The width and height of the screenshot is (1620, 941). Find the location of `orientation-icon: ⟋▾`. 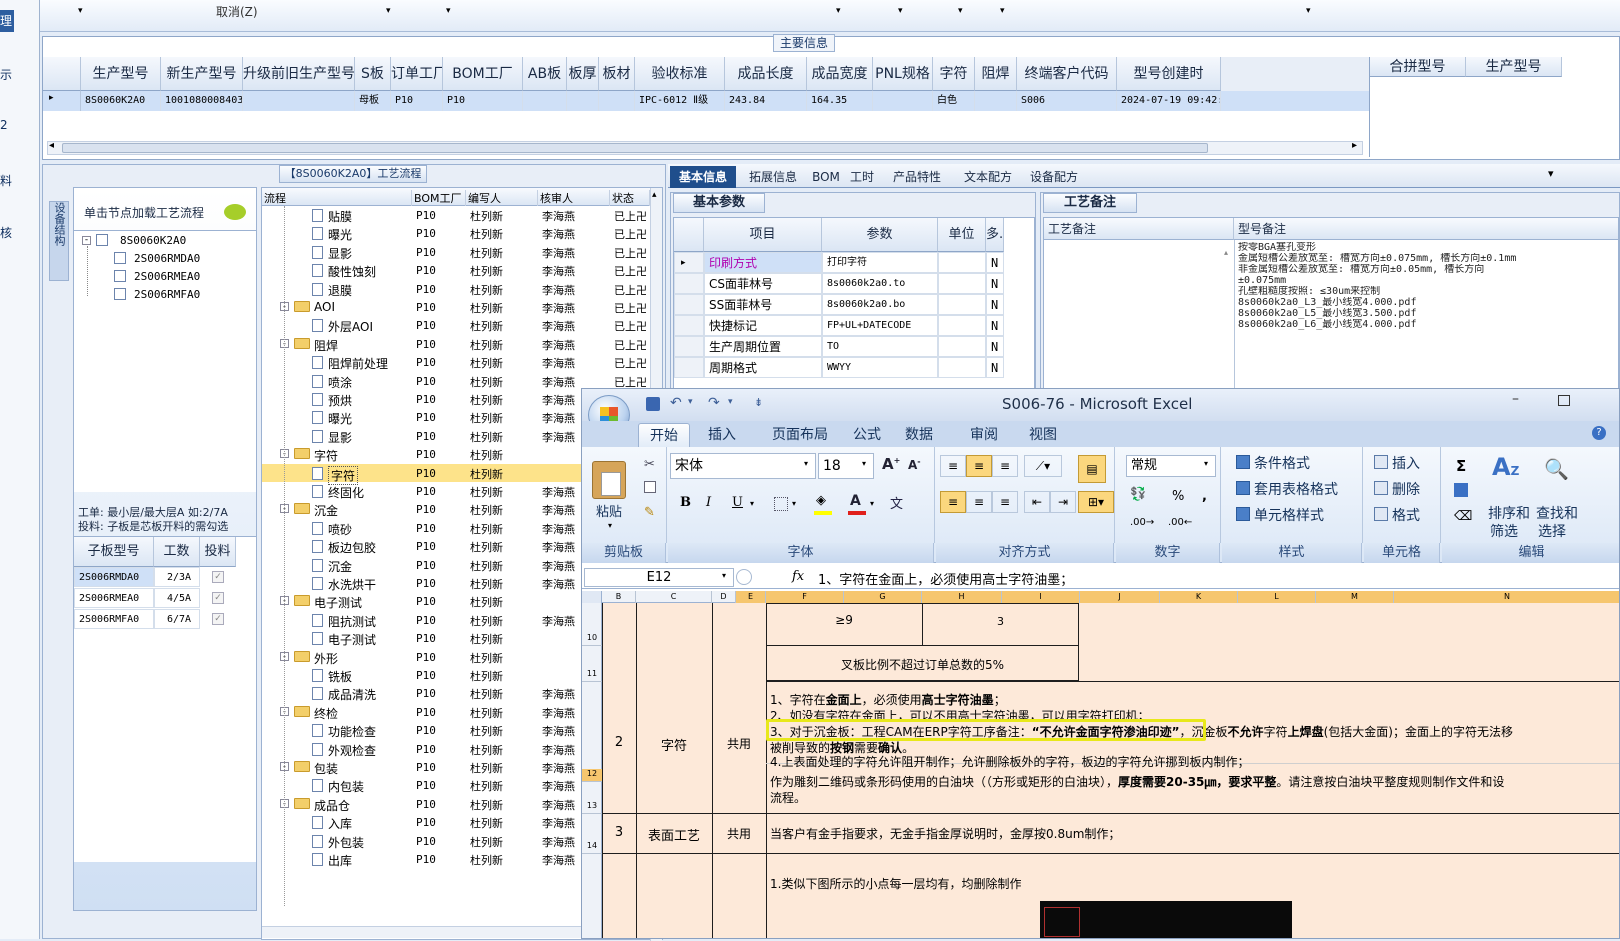

orientation-icon: ⟋▾ is located at coordinates (1043, 466).